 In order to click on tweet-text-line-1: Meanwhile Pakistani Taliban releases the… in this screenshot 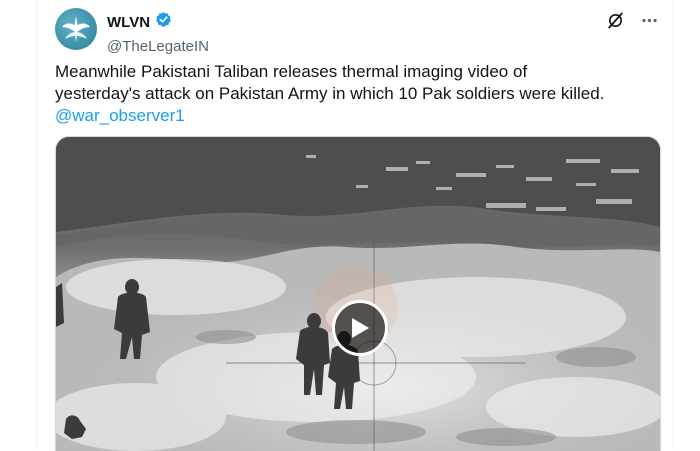, I will do `click(291, 71)`.